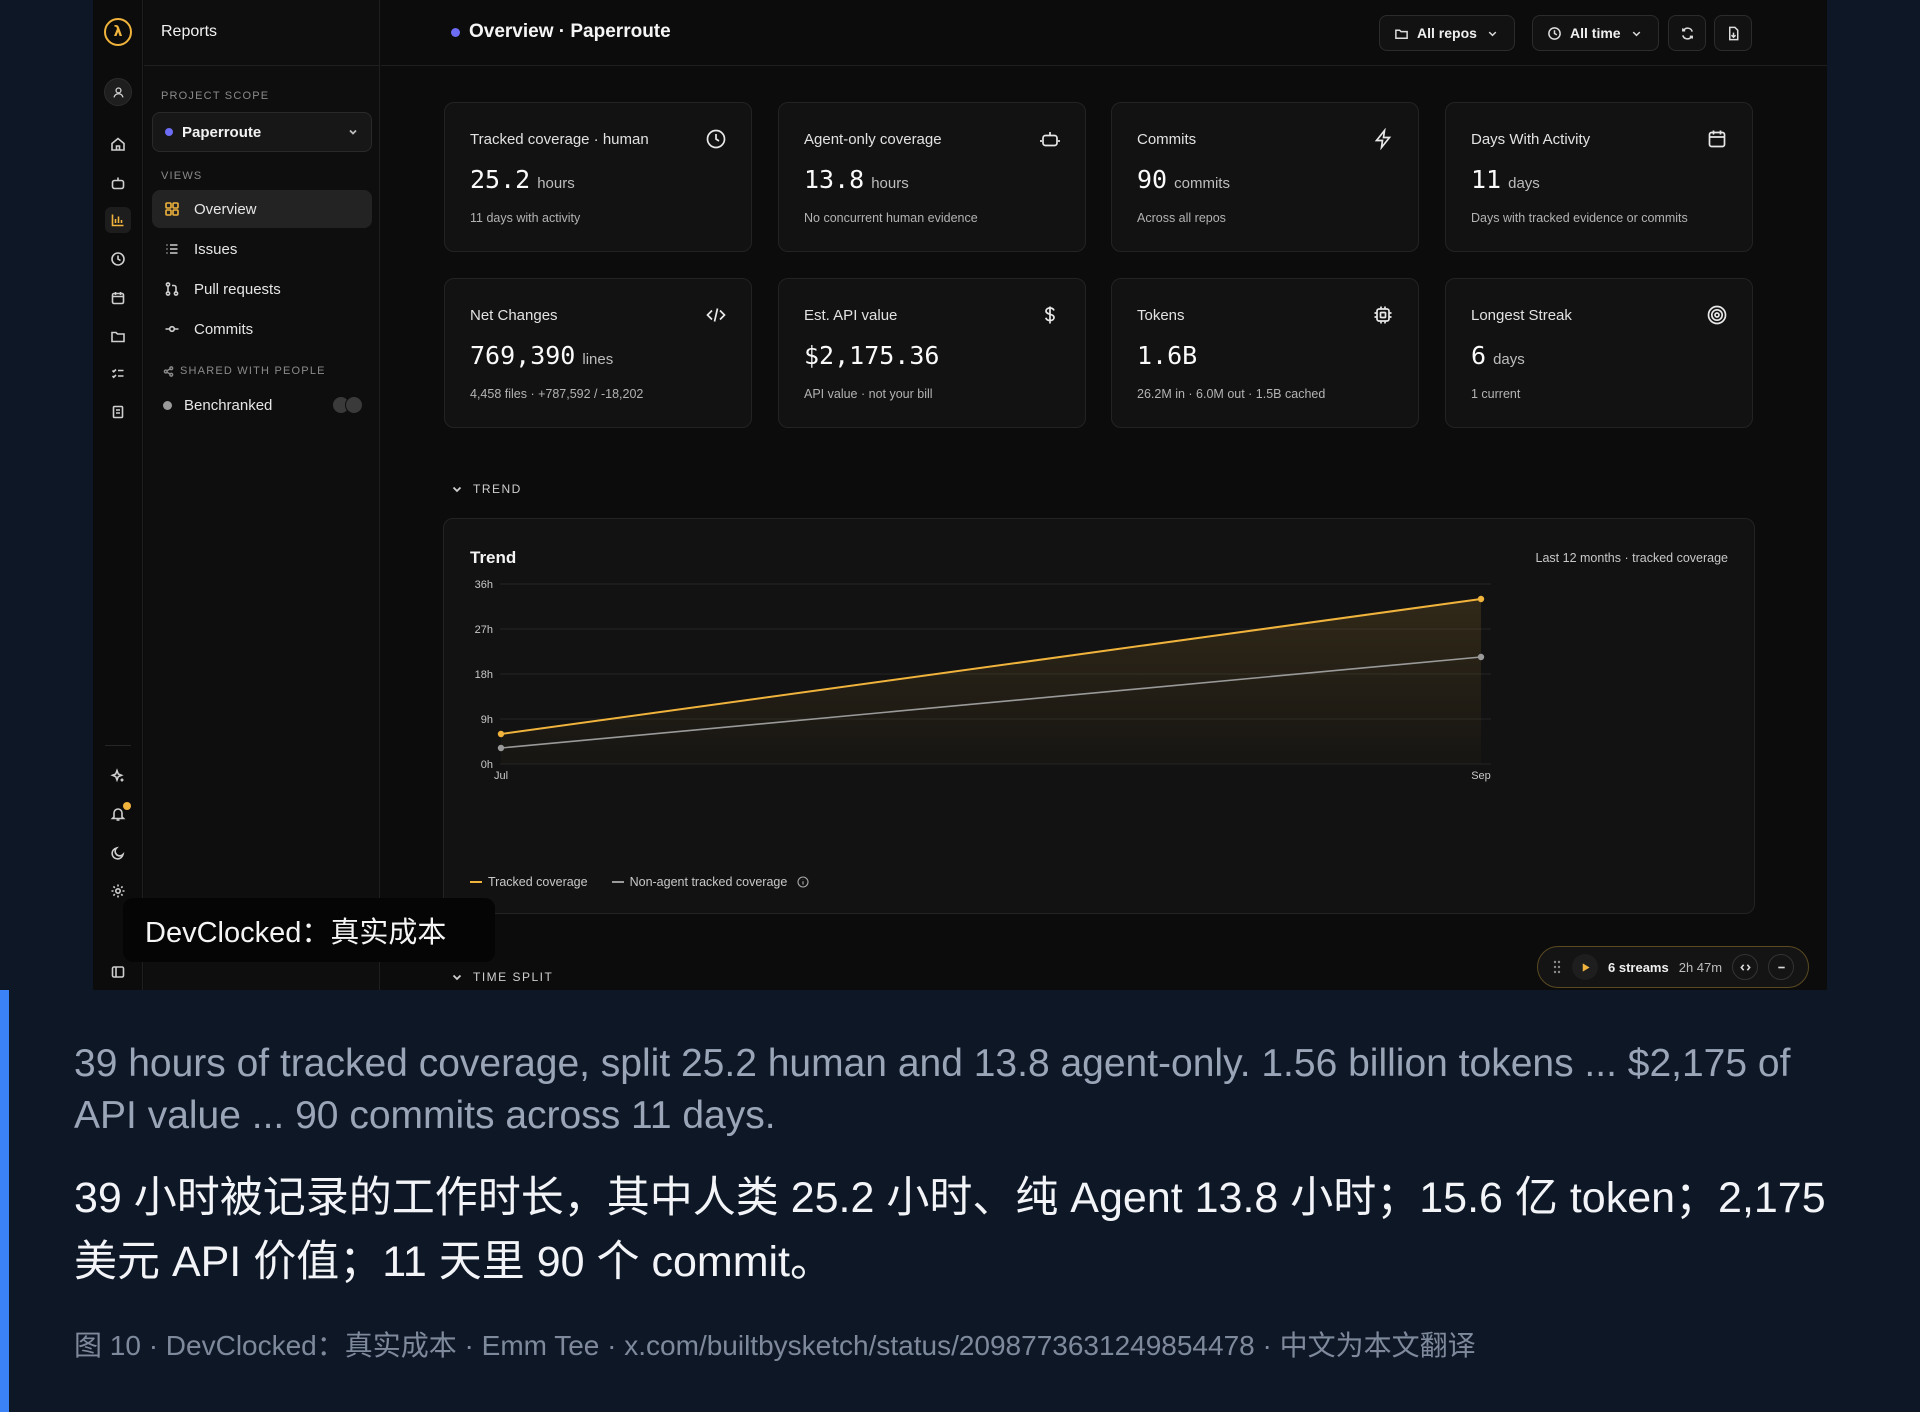 This screenshot has height=1412, width=1920. I want to click on nav-item-pull-requests: Pull requests, so click(262, 289).